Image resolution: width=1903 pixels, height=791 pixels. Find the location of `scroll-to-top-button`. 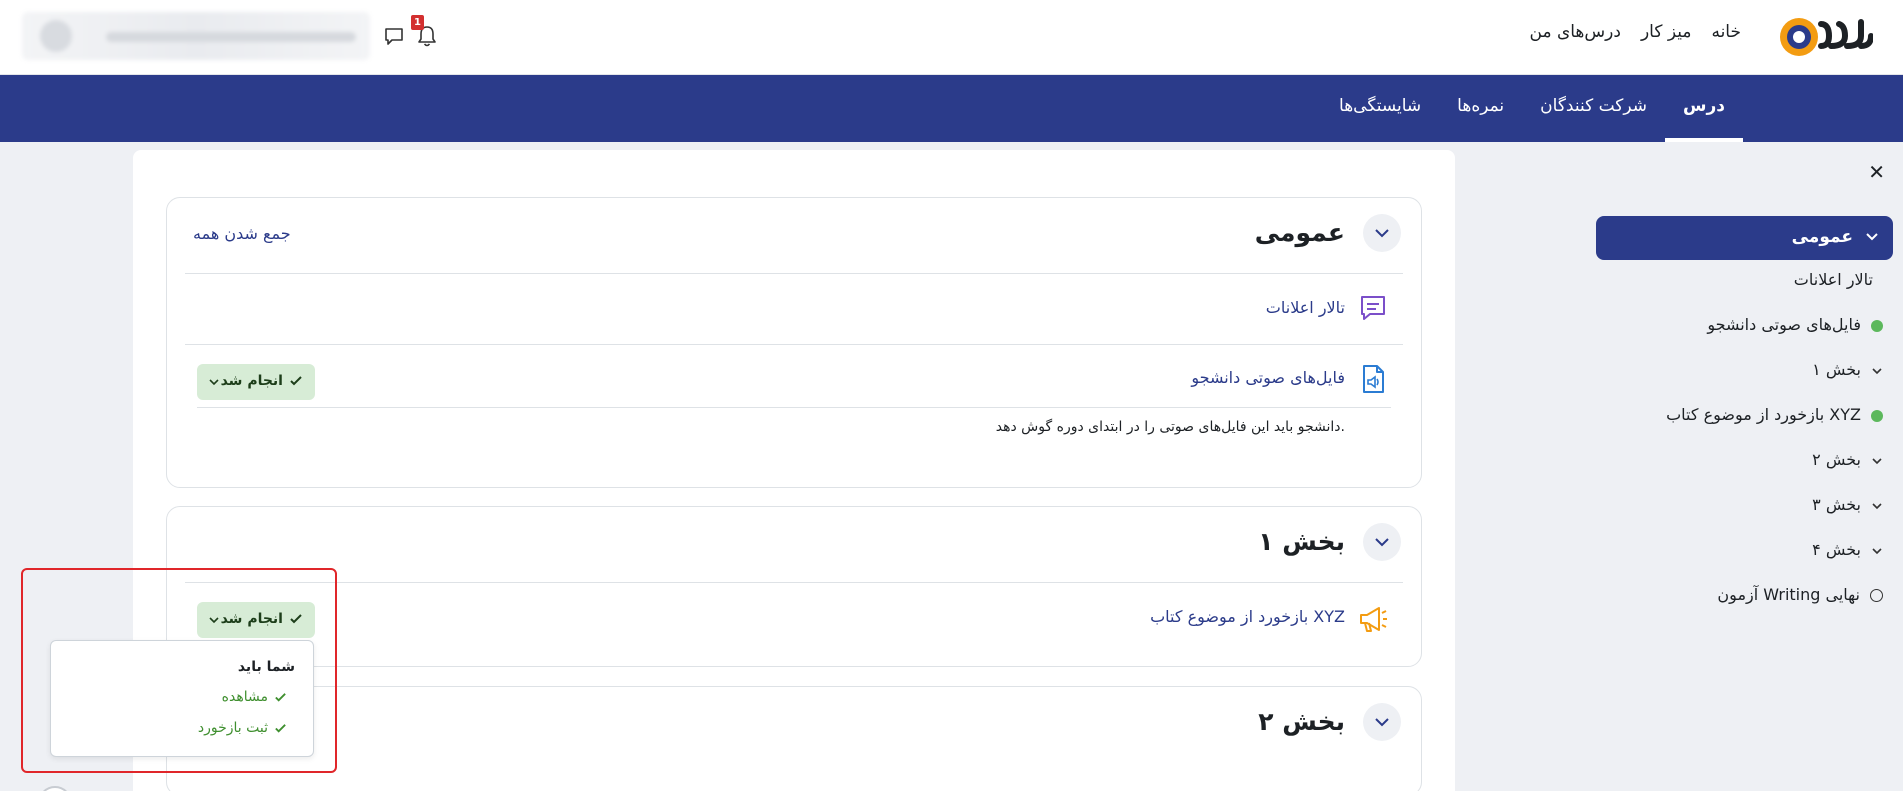

scroll-to-top-button is located at coordinates (55, 788).